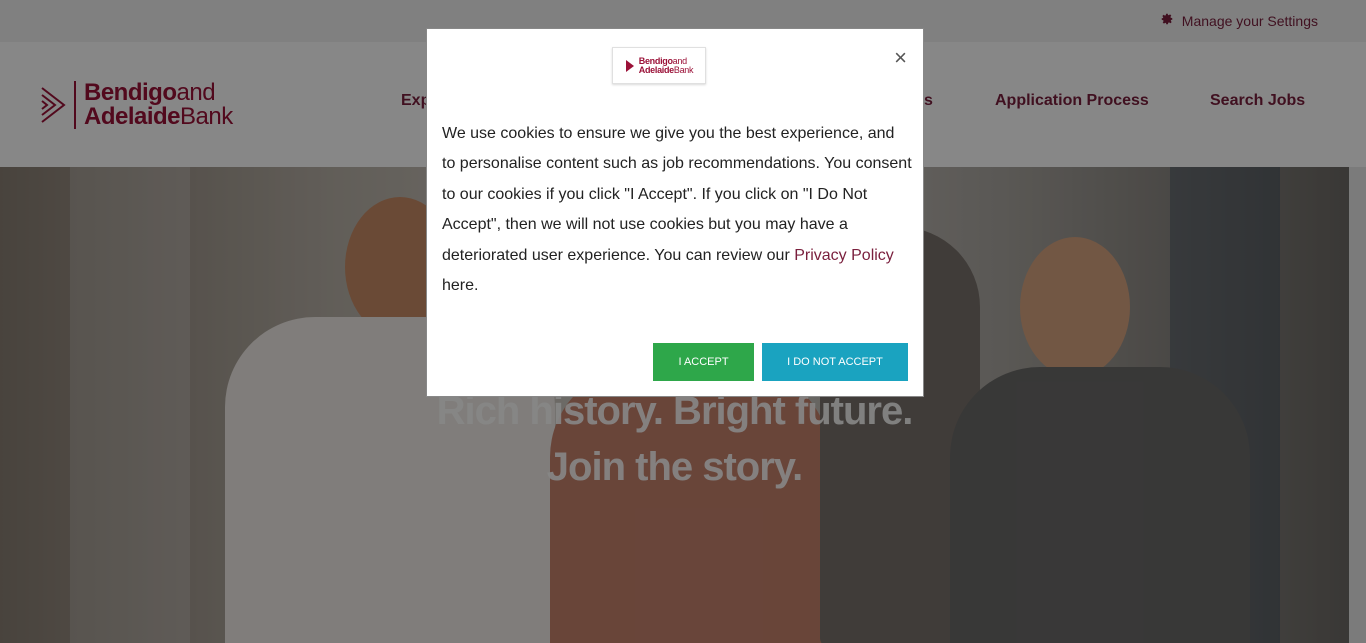 This screenshot has height=643, width=1366. I want to click on modal-logo-text-adelaide: Adelaide, so click(656, 69).